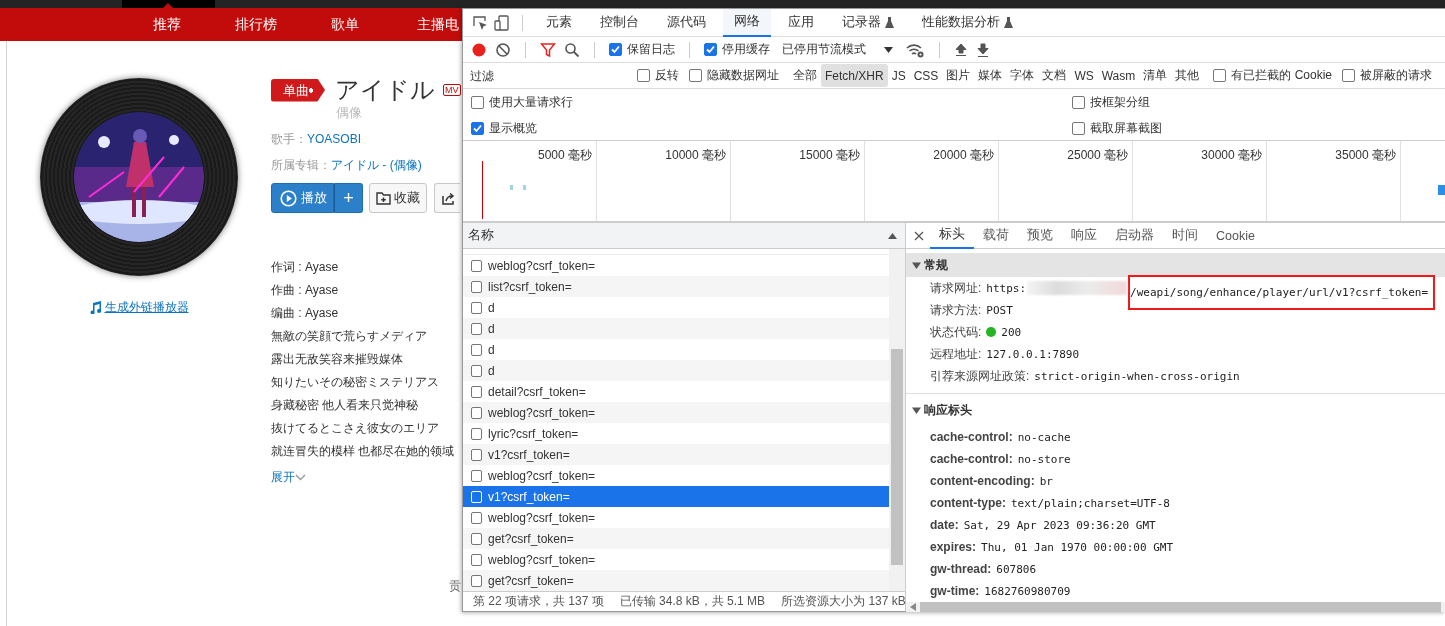  I want to click on record-button, so click(479, 49).